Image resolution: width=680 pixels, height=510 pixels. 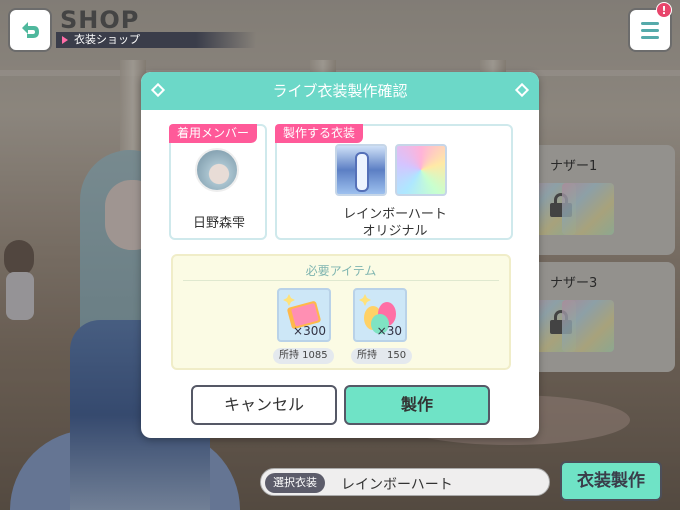 What do you see at coordinates (304, 315) in the screenshot?
I see `ticket-material-icon: ×300` at bounding box center [304, 315].